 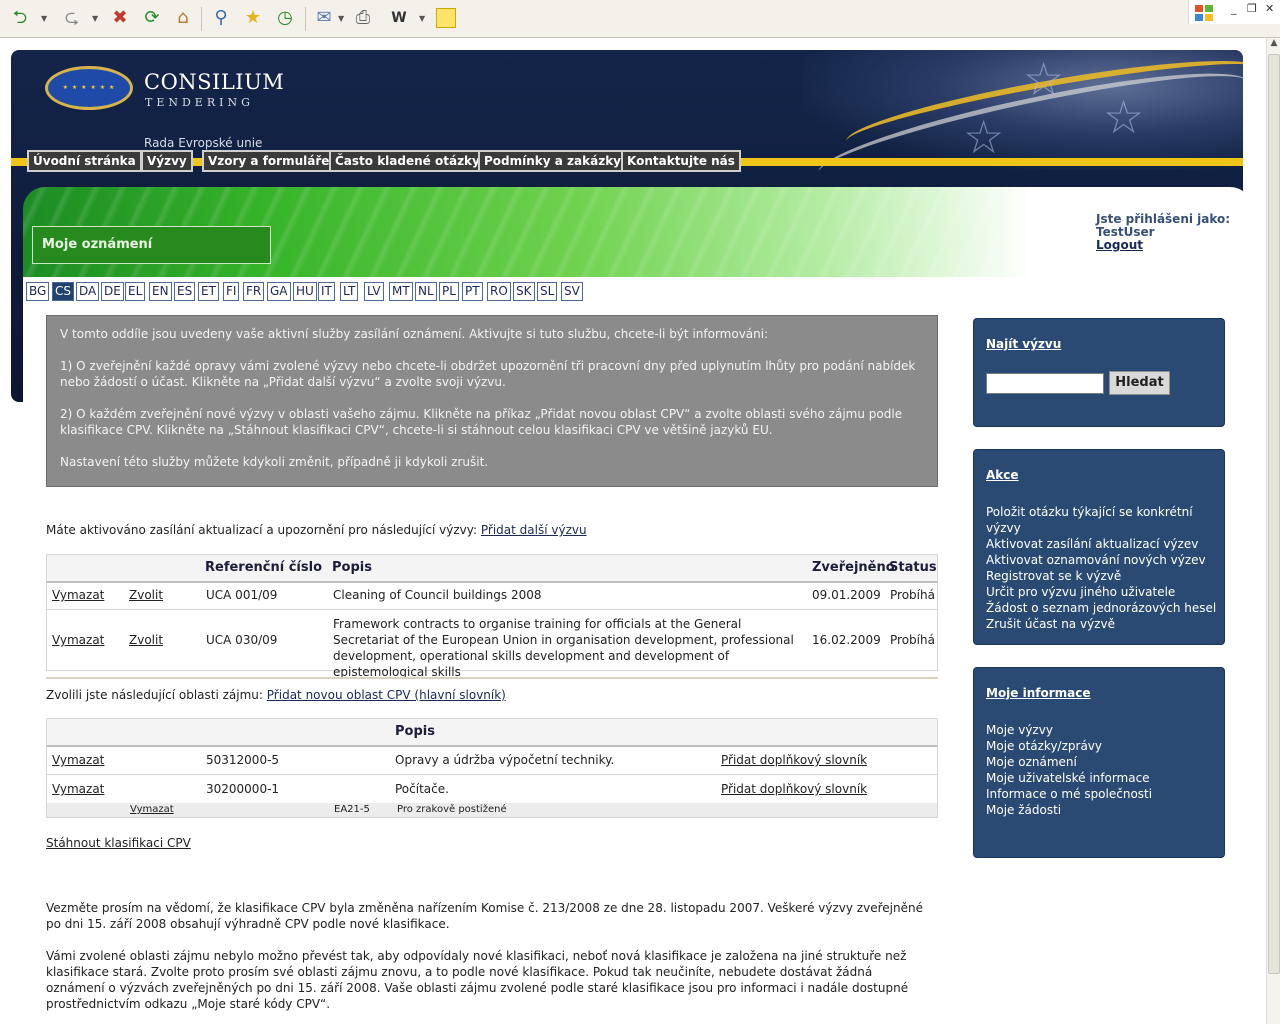 What do you see at coordinates (1105, 544) in the screenshot?
I see `action-item: Aktivovat zasílání aktualizací výzev` at bounding box center [1105, 544].